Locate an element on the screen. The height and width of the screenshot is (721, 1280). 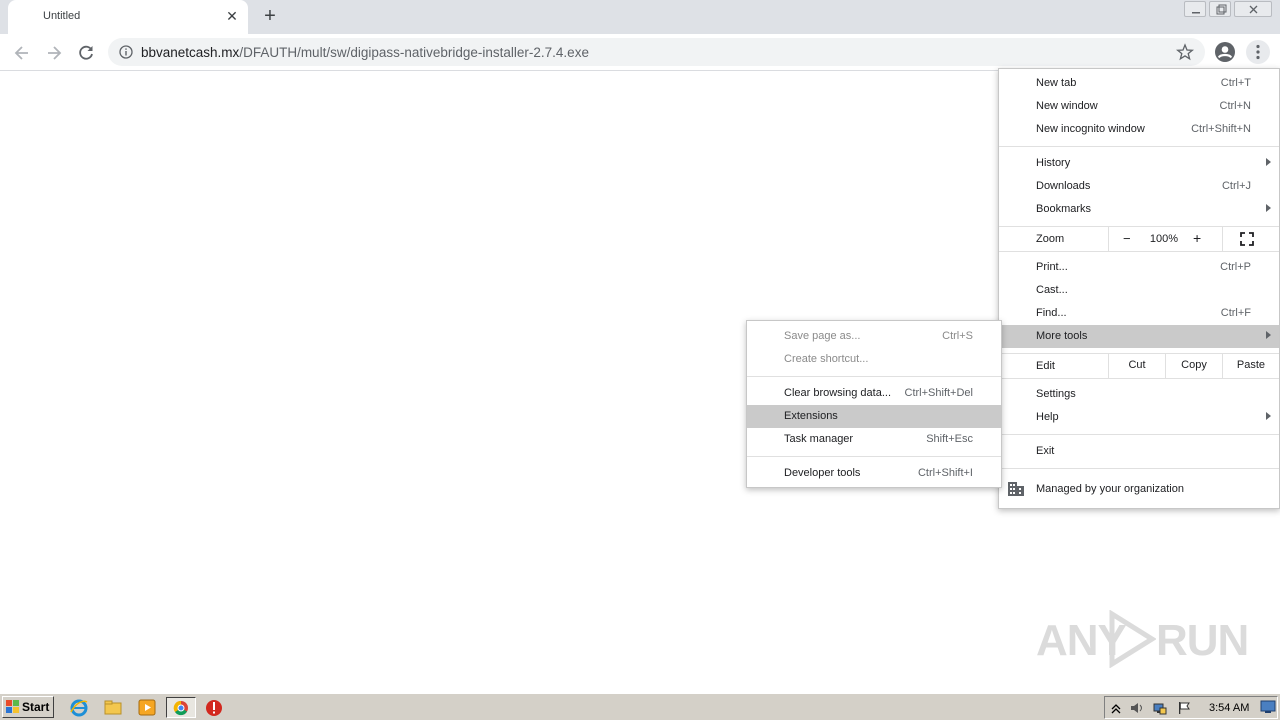
browser-tab: Untitled ✕ is located at coordinates (128, 17).